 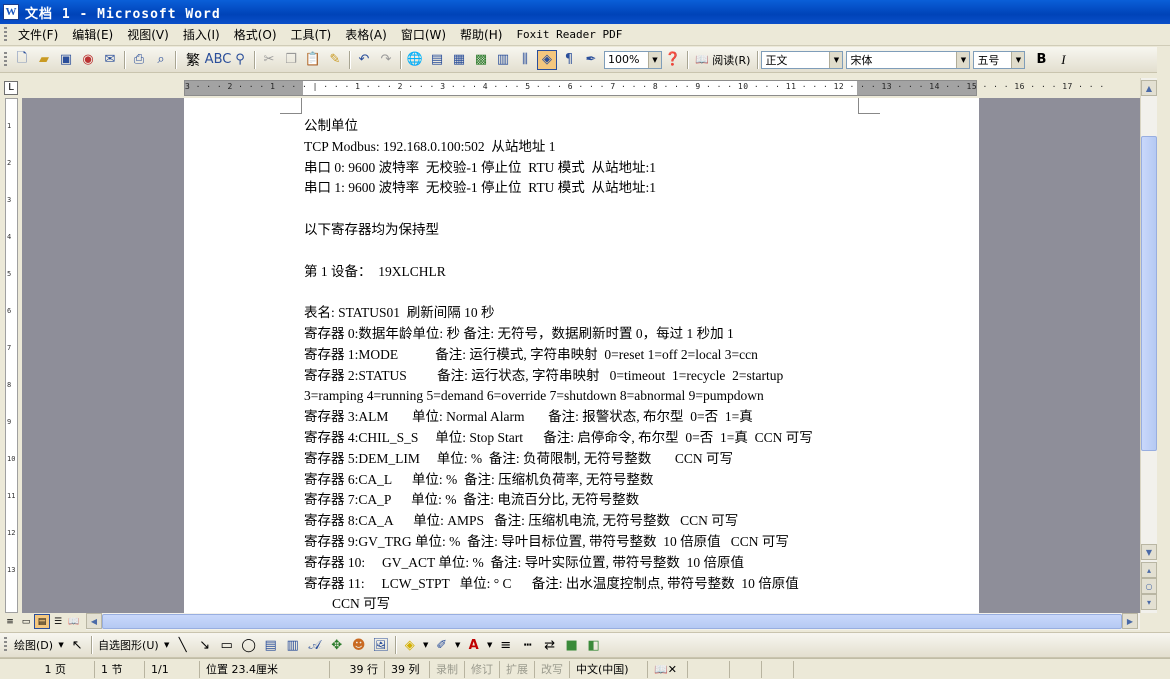 I want to click on status-extend: 扩展, so click(x=517, y=669).